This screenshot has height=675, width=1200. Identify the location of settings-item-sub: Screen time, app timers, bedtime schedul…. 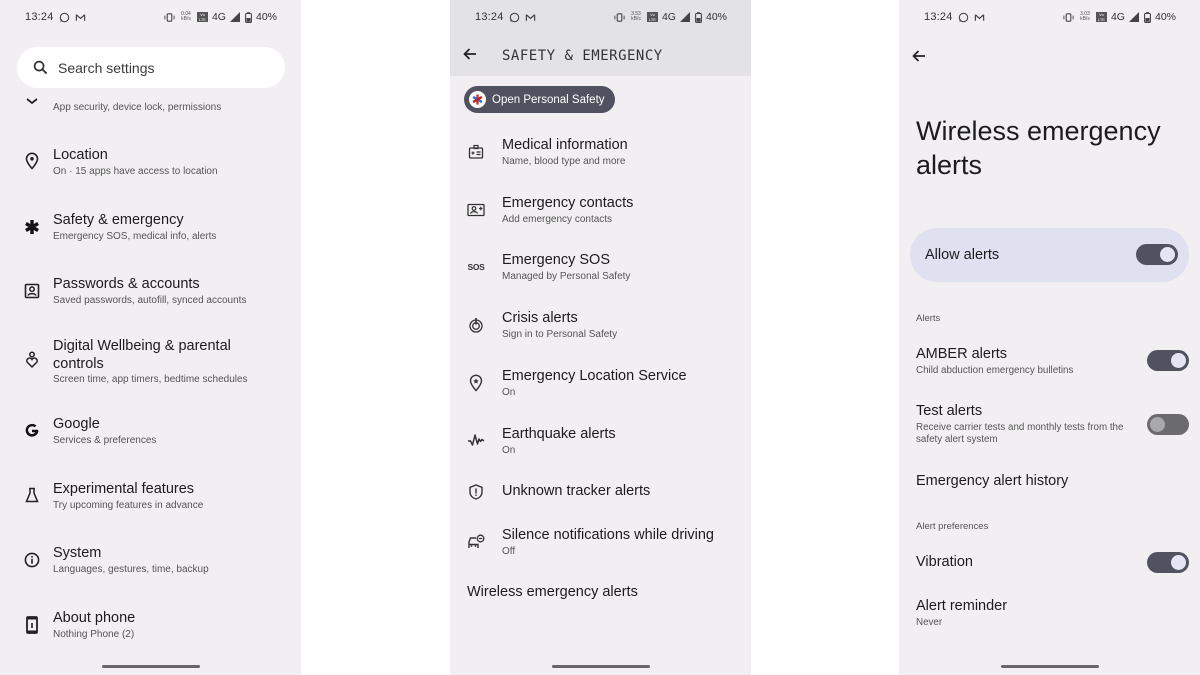
(150, 379).